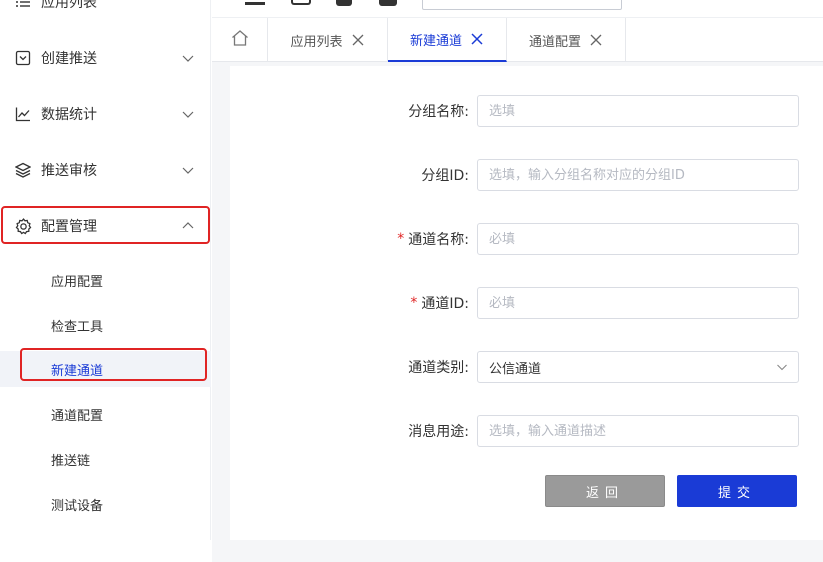 Image resolution: width=823 pixels, height=562 pixels. What do you see at coordinates (438, 368) in the screenshot?
I see `field-label: 通道类别:` at bounding box center [438, 368].